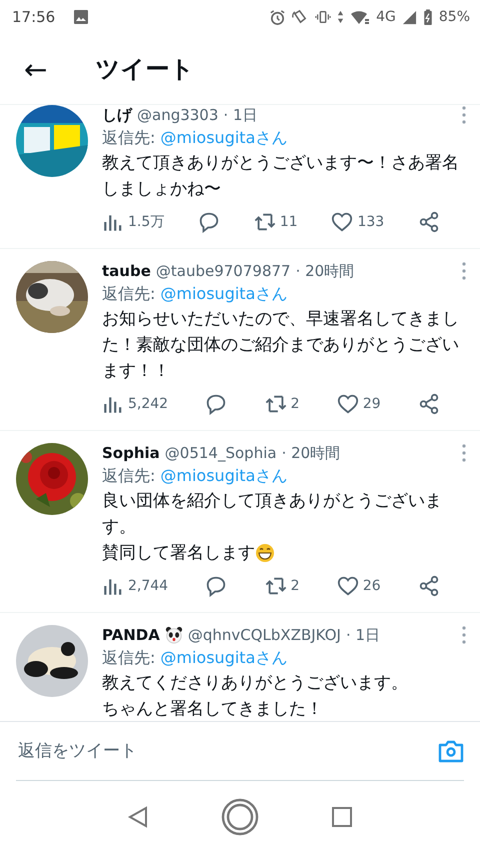 The width and height of the screenshot is (480, 853). What do you see at coordinates (272, 514) in the screenshot?
I see `tweet-text: 良い団体を紹介して頂きありがとうございます。` at bounding box center [272, 514].